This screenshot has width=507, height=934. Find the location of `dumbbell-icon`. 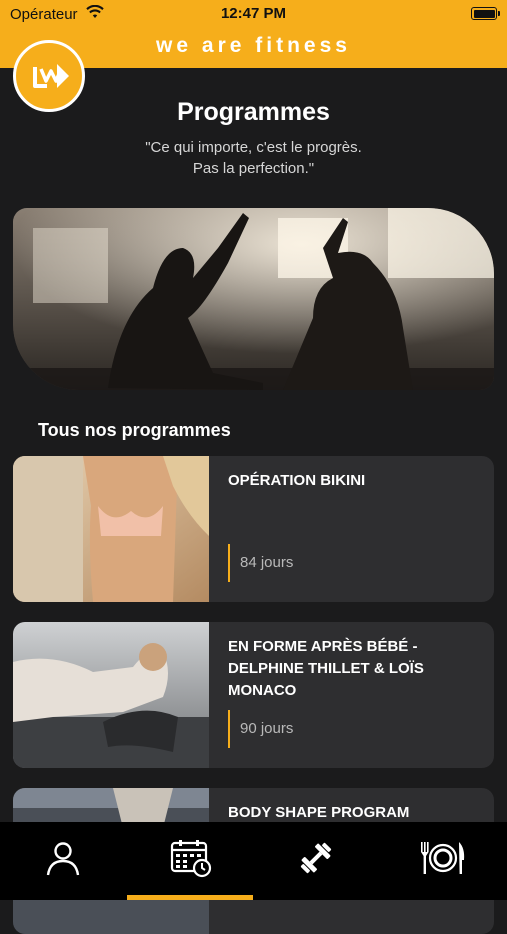

dumbbell-icon is located at coordinates (316, 858).